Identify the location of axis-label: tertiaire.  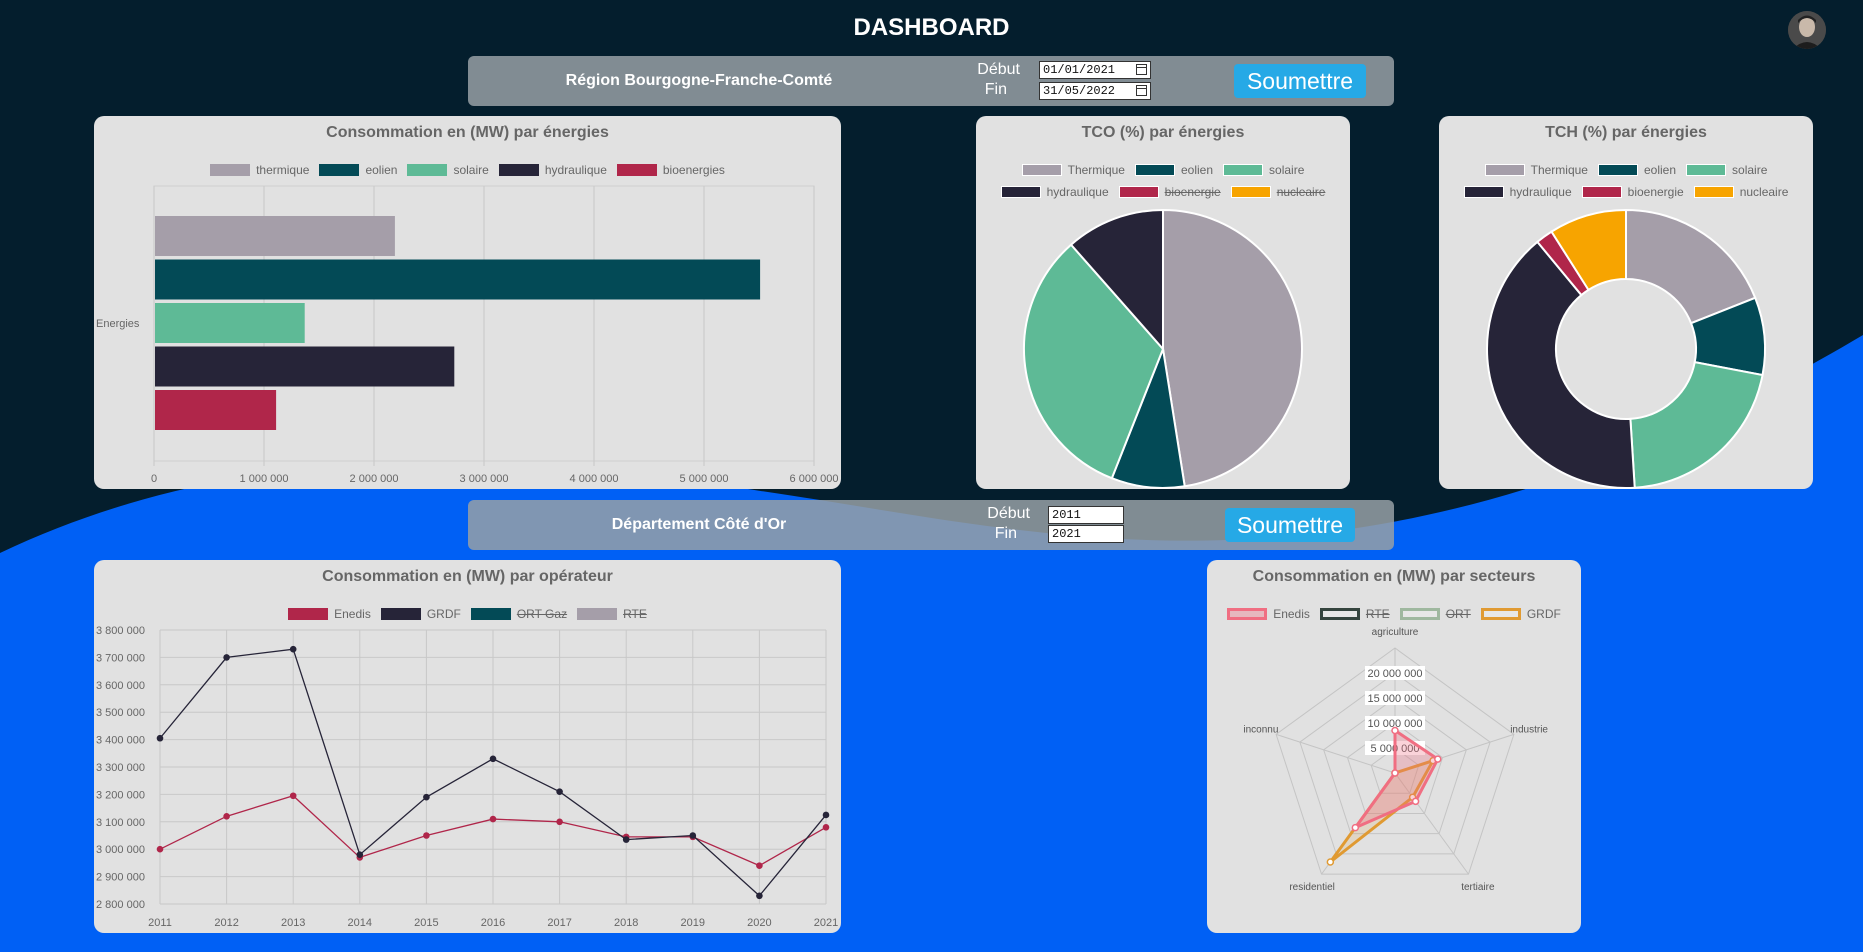
(1478, 887).